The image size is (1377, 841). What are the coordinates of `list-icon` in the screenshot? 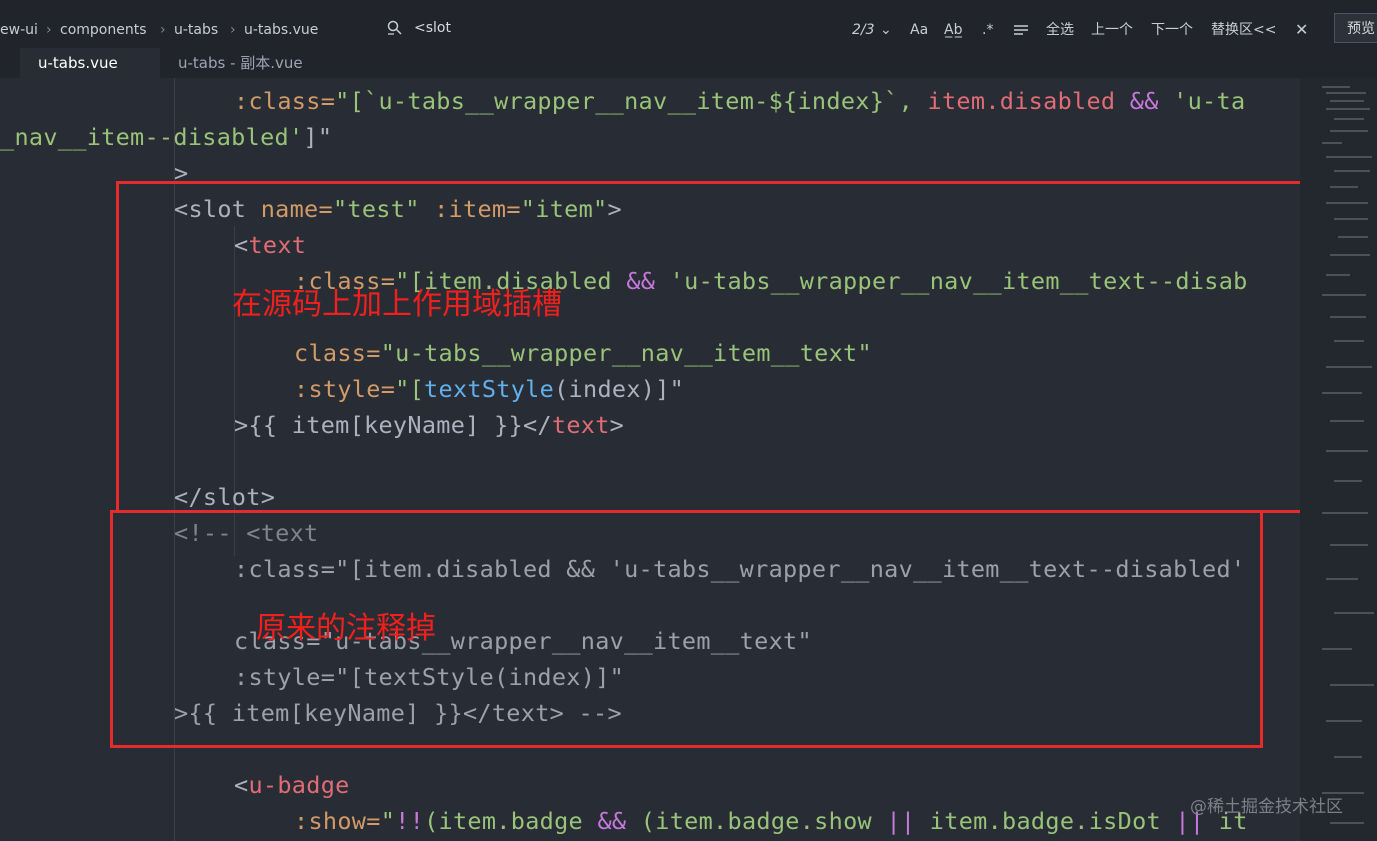 It's located at (1021, 30).